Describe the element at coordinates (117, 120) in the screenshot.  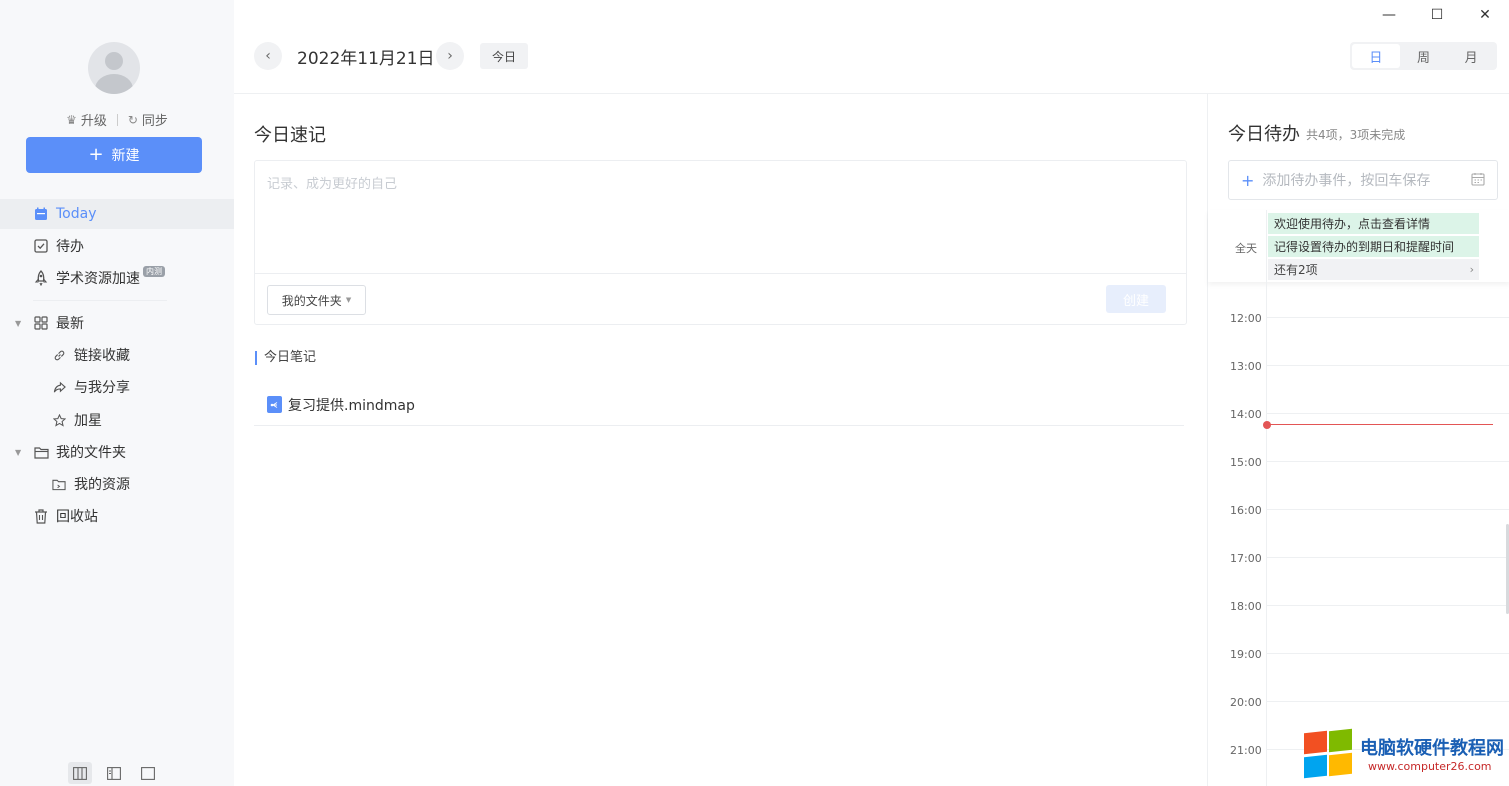
I see `account-actions: ♛ 升级 ↻ 同步` at that location.